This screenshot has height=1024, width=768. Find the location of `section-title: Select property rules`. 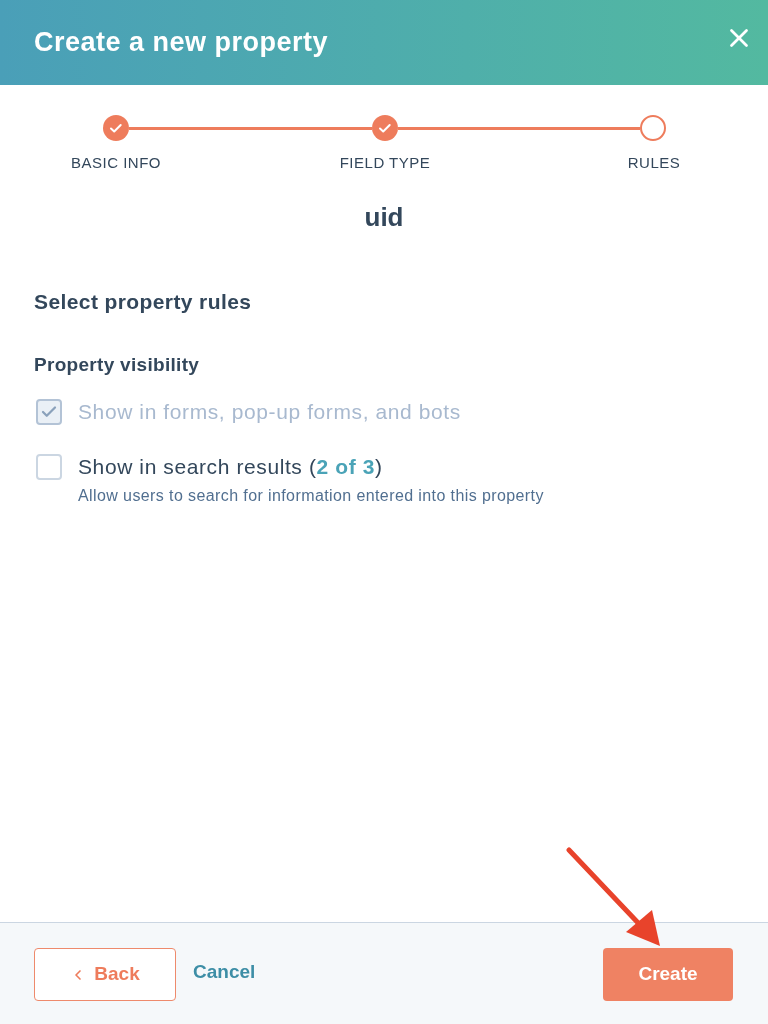

section-title: Select property rules is located at coordinates (143, 301).